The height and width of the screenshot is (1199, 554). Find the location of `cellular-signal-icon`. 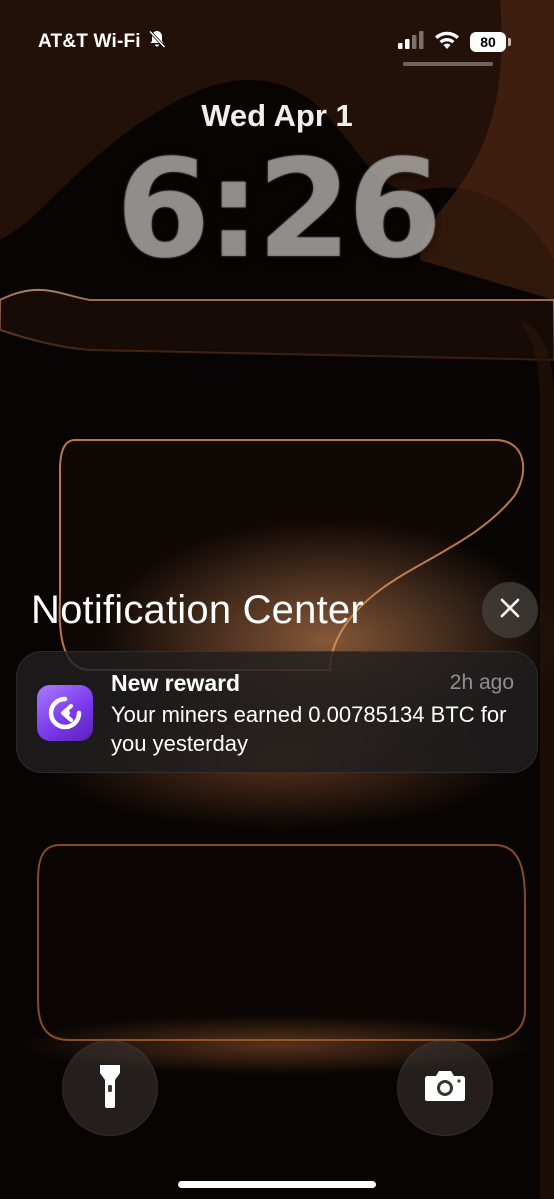

cellular-signal-icon is located at coordinates (411, 42).